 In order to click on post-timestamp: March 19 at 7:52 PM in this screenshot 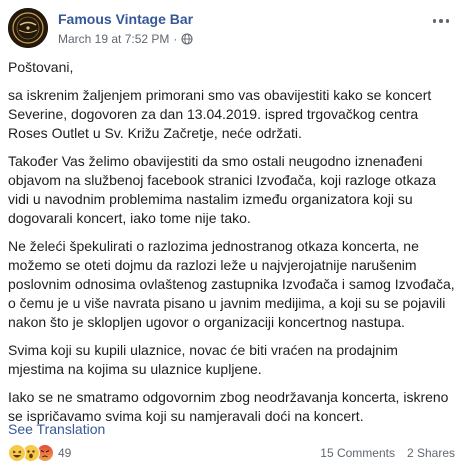, I will do `click(113, 39)`.